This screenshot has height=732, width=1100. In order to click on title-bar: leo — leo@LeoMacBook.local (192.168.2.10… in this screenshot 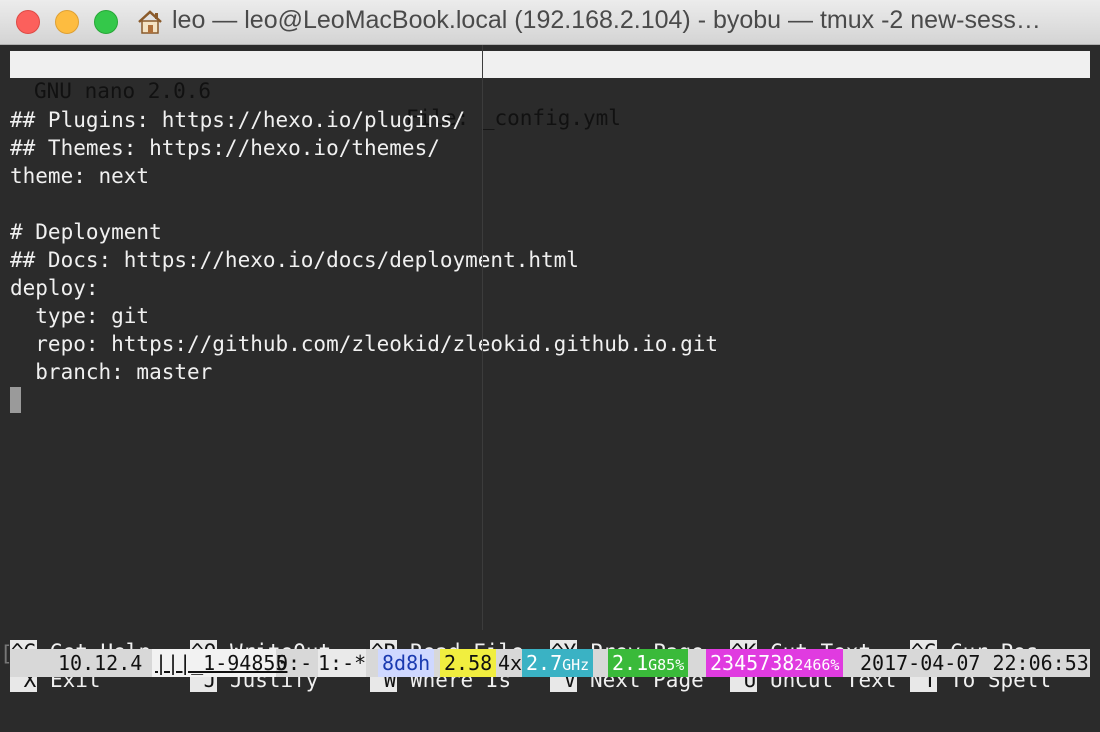, I will do `click(550, 22)`.